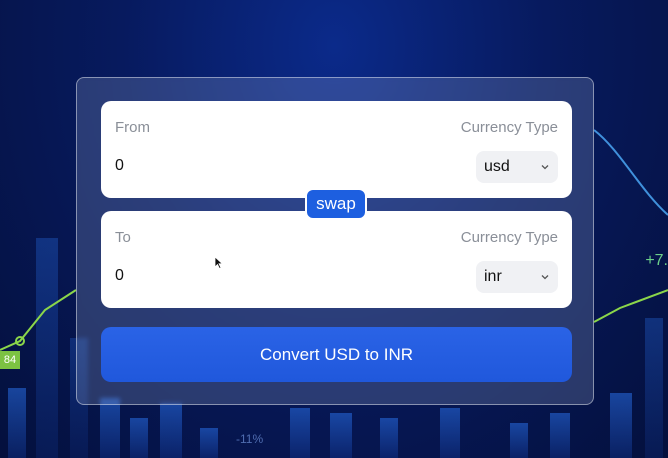 The image size is (668, 458). I want to click on from-currency-select: usd, so click(517, 167).